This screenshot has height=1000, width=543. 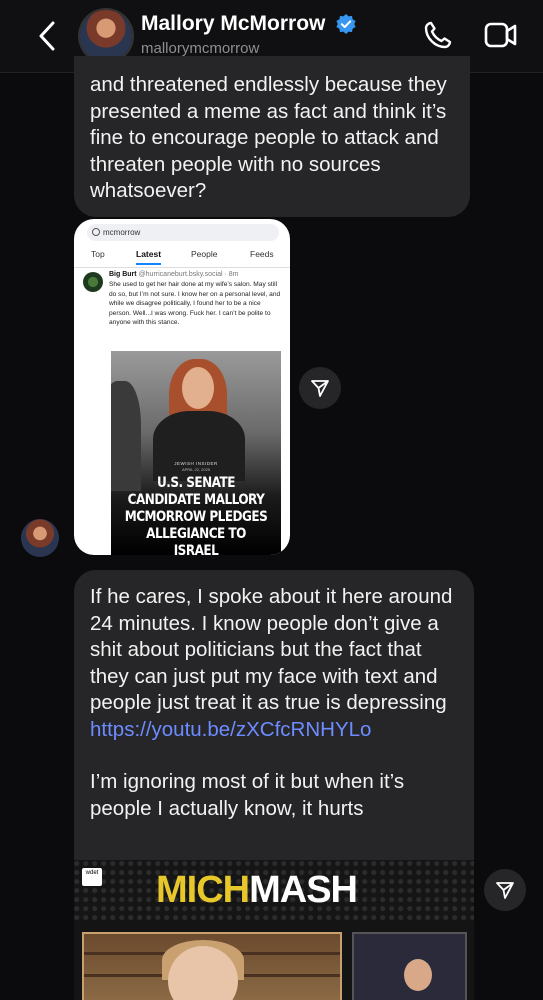 What do you see at coordinates (98, 254) in the screenshot?
I see `tab-top: Top` at bounding box center [98, 254].